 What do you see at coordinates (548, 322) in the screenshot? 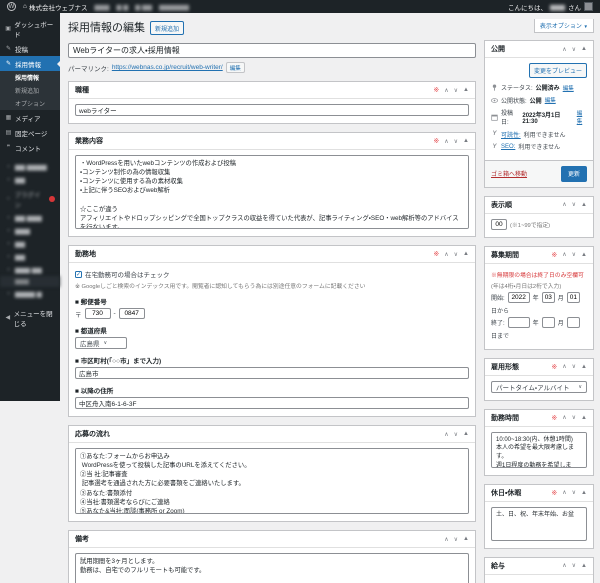
I see `end-month-input` at bounding box center [548, 322].